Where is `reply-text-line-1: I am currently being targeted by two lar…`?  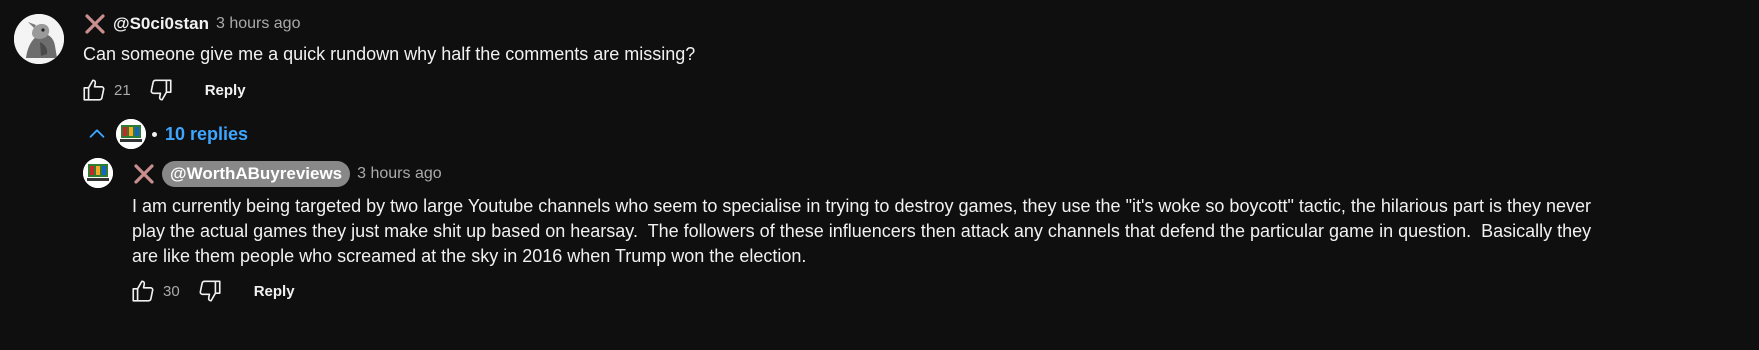
reply-text-line-1: I am currently being targeted by two lar… is located at coordinates (861, 206).